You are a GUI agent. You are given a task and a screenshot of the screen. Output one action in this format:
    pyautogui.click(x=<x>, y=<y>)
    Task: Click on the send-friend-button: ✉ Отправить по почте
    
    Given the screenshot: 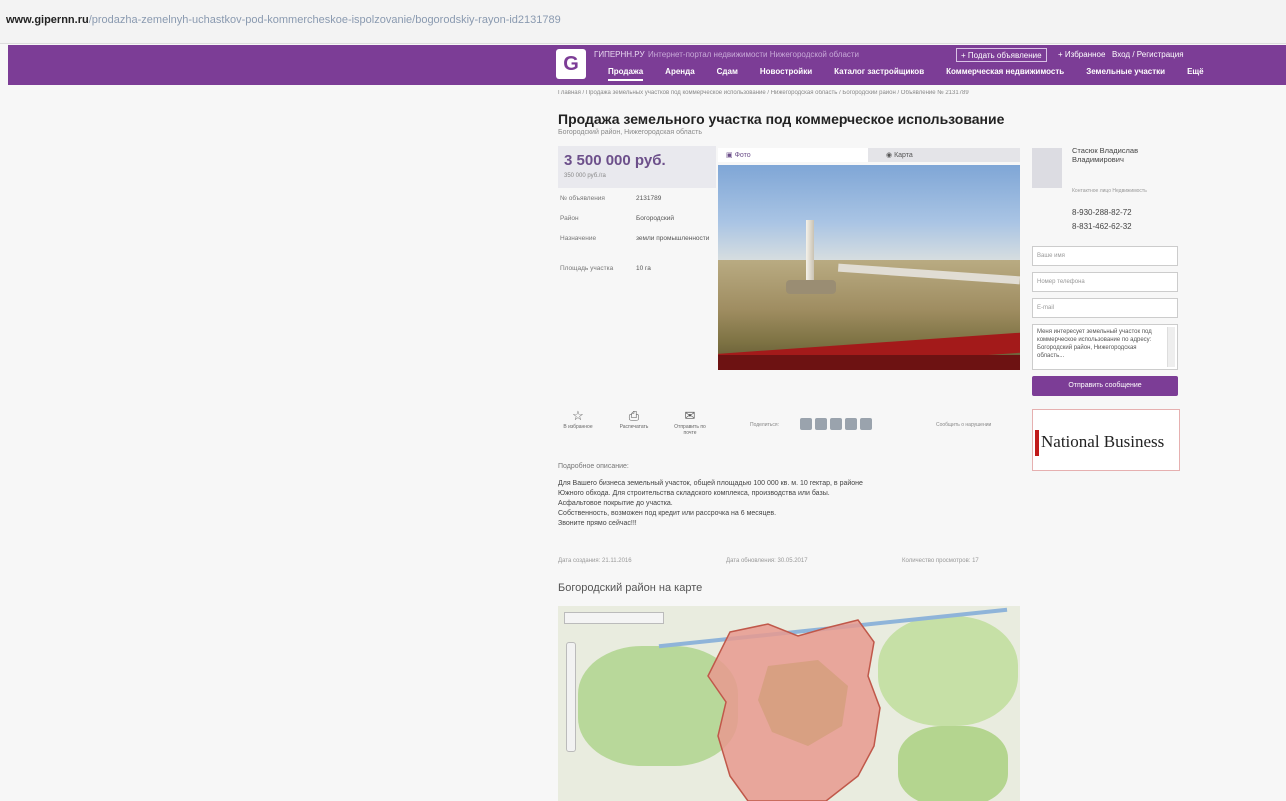 What is the action you would take?
    pyautogui.click(x=690, y=422)
    